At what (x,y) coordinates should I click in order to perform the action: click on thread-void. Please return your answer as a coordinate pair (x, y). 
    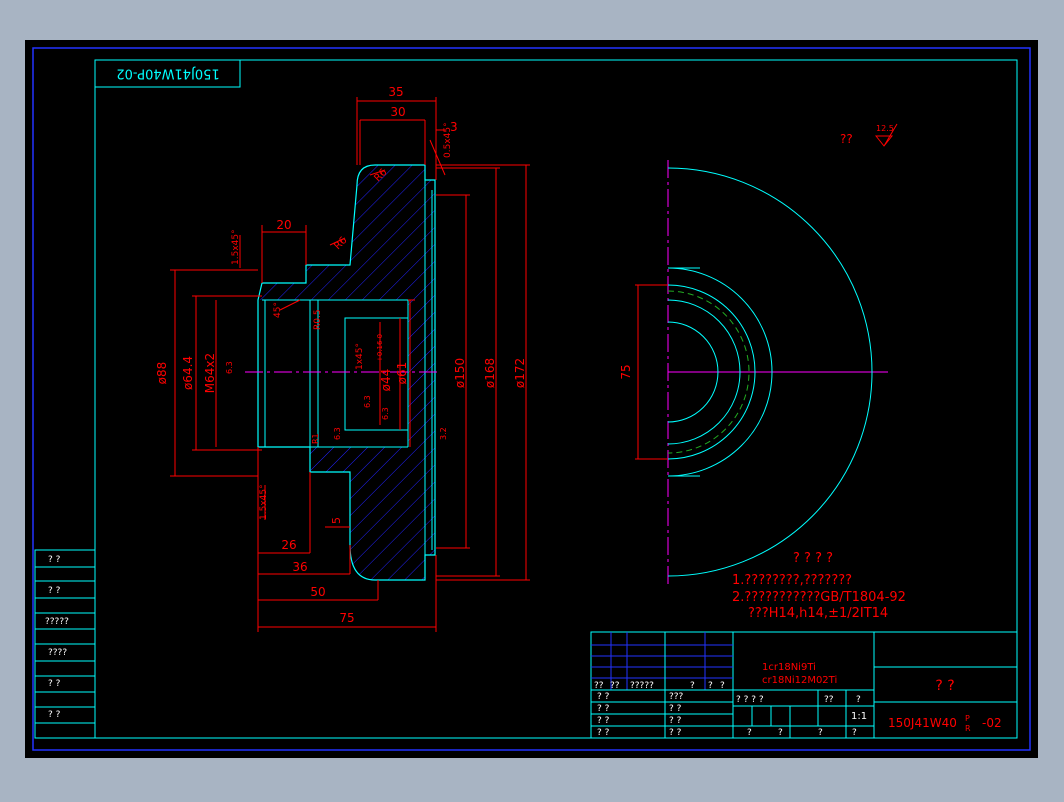
    Looking at the image, I should click on (288, 373).